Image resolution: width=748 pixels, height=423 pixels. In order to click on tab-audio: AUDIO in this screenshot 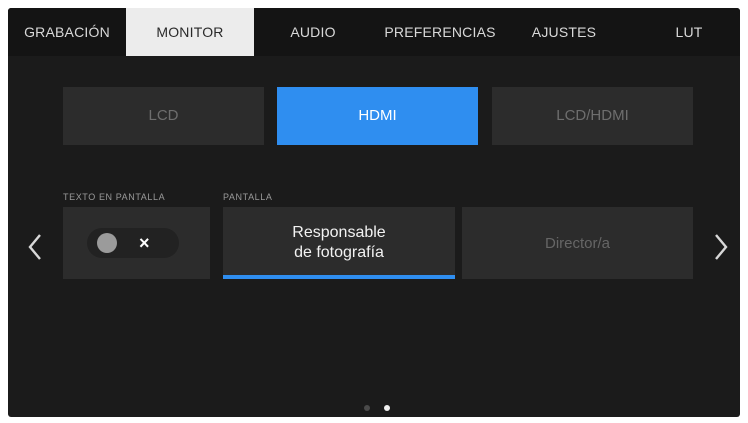, I will do `click(313, 32)`.